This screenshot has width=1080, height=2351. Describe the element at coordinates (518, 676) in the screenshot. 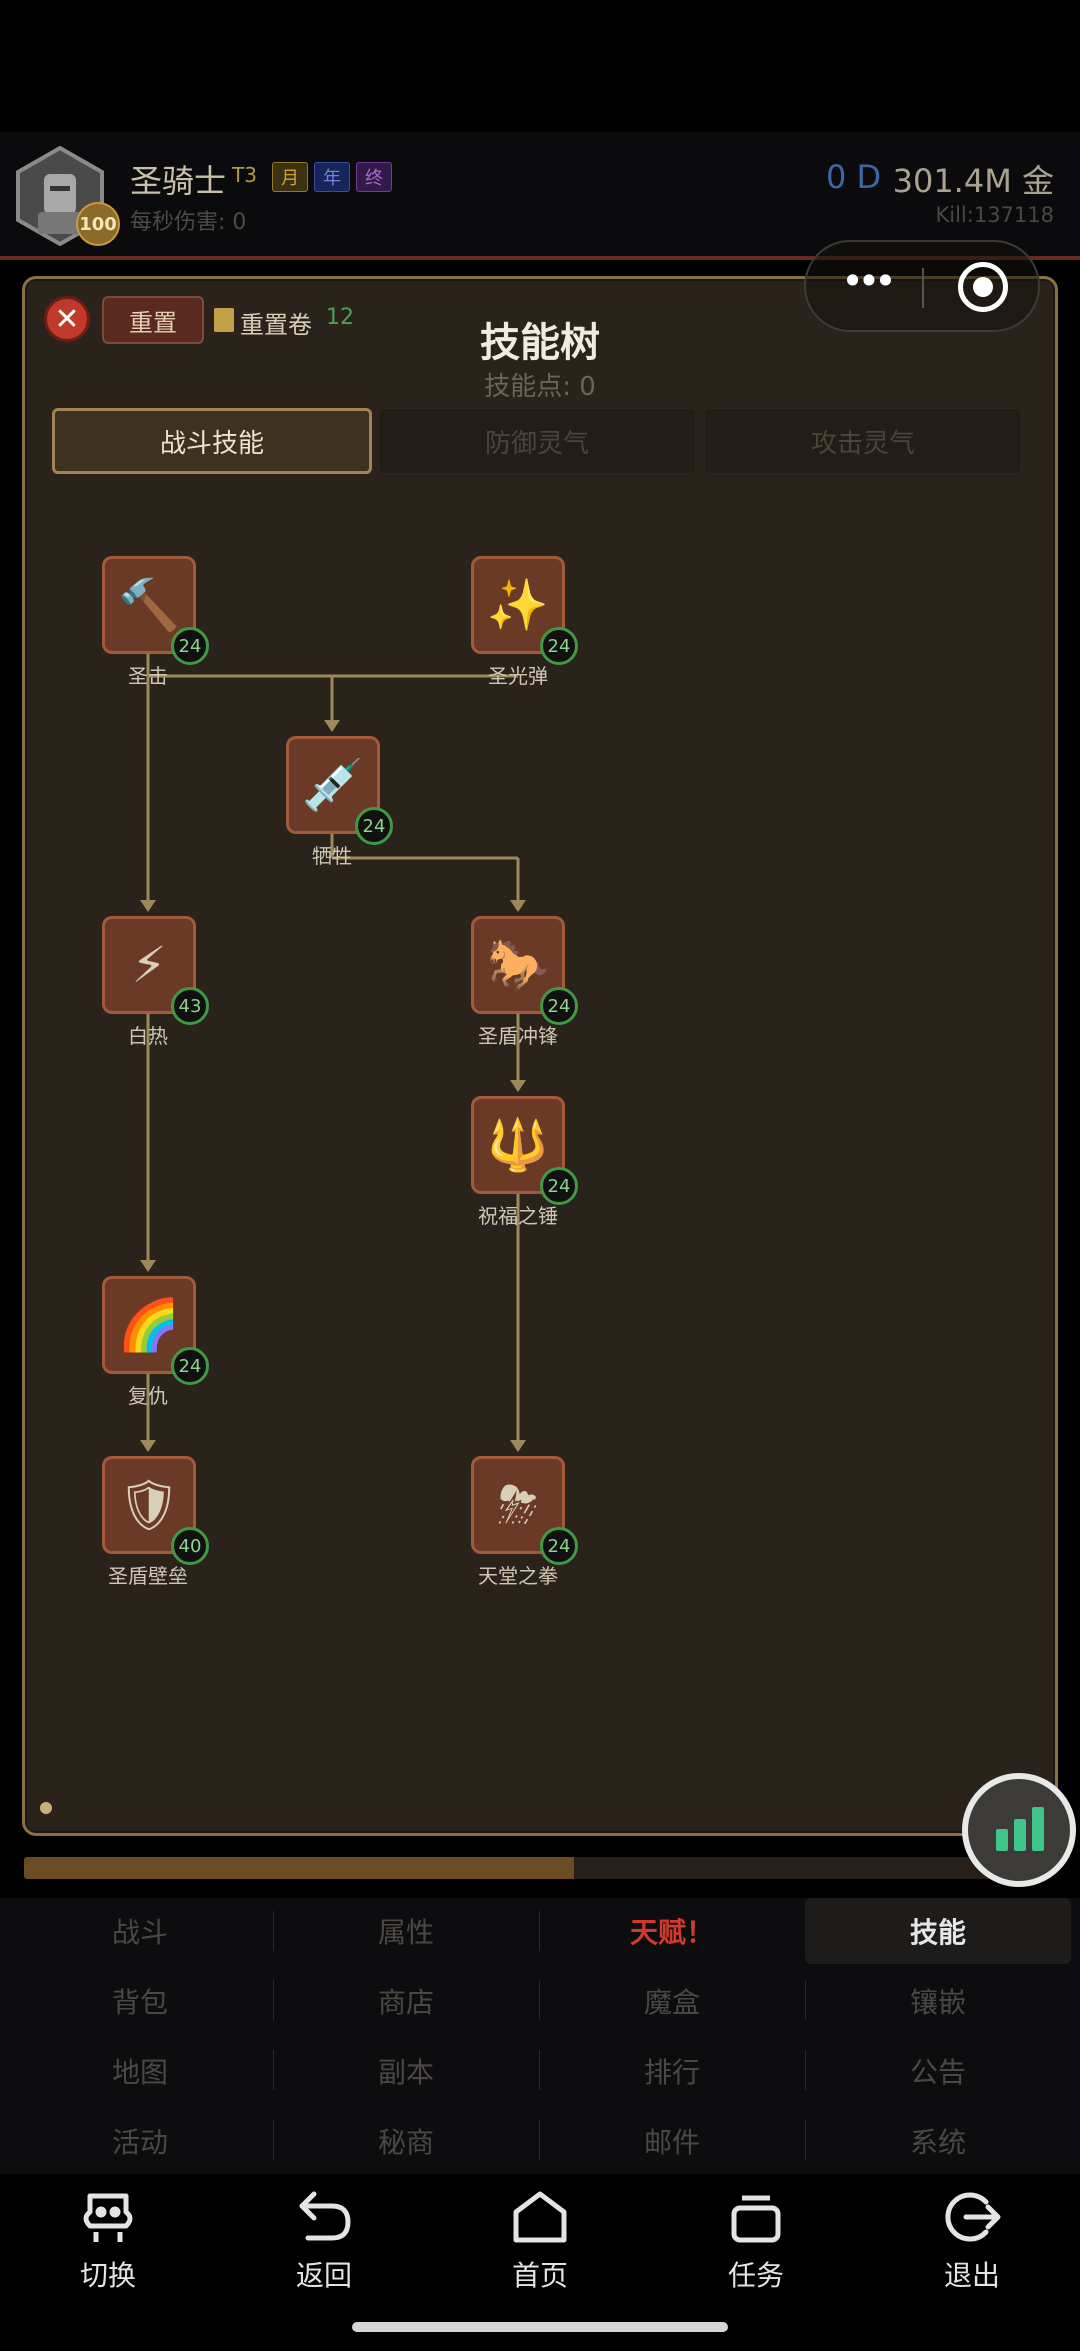

I see `skill-label: 圣光弹` at that location.